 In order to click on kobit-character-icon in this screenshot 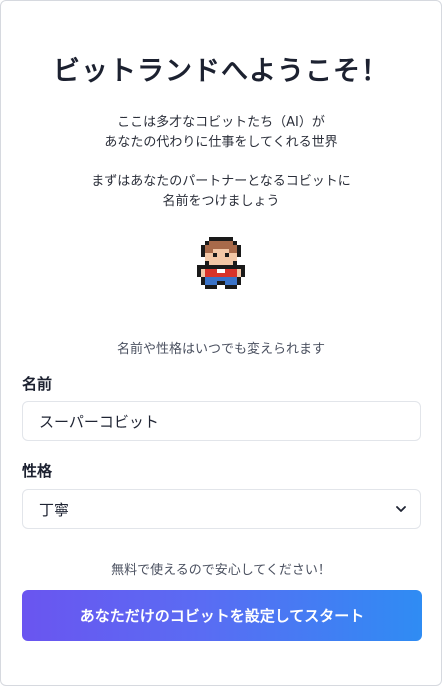, I will do `click(221, 263)`.